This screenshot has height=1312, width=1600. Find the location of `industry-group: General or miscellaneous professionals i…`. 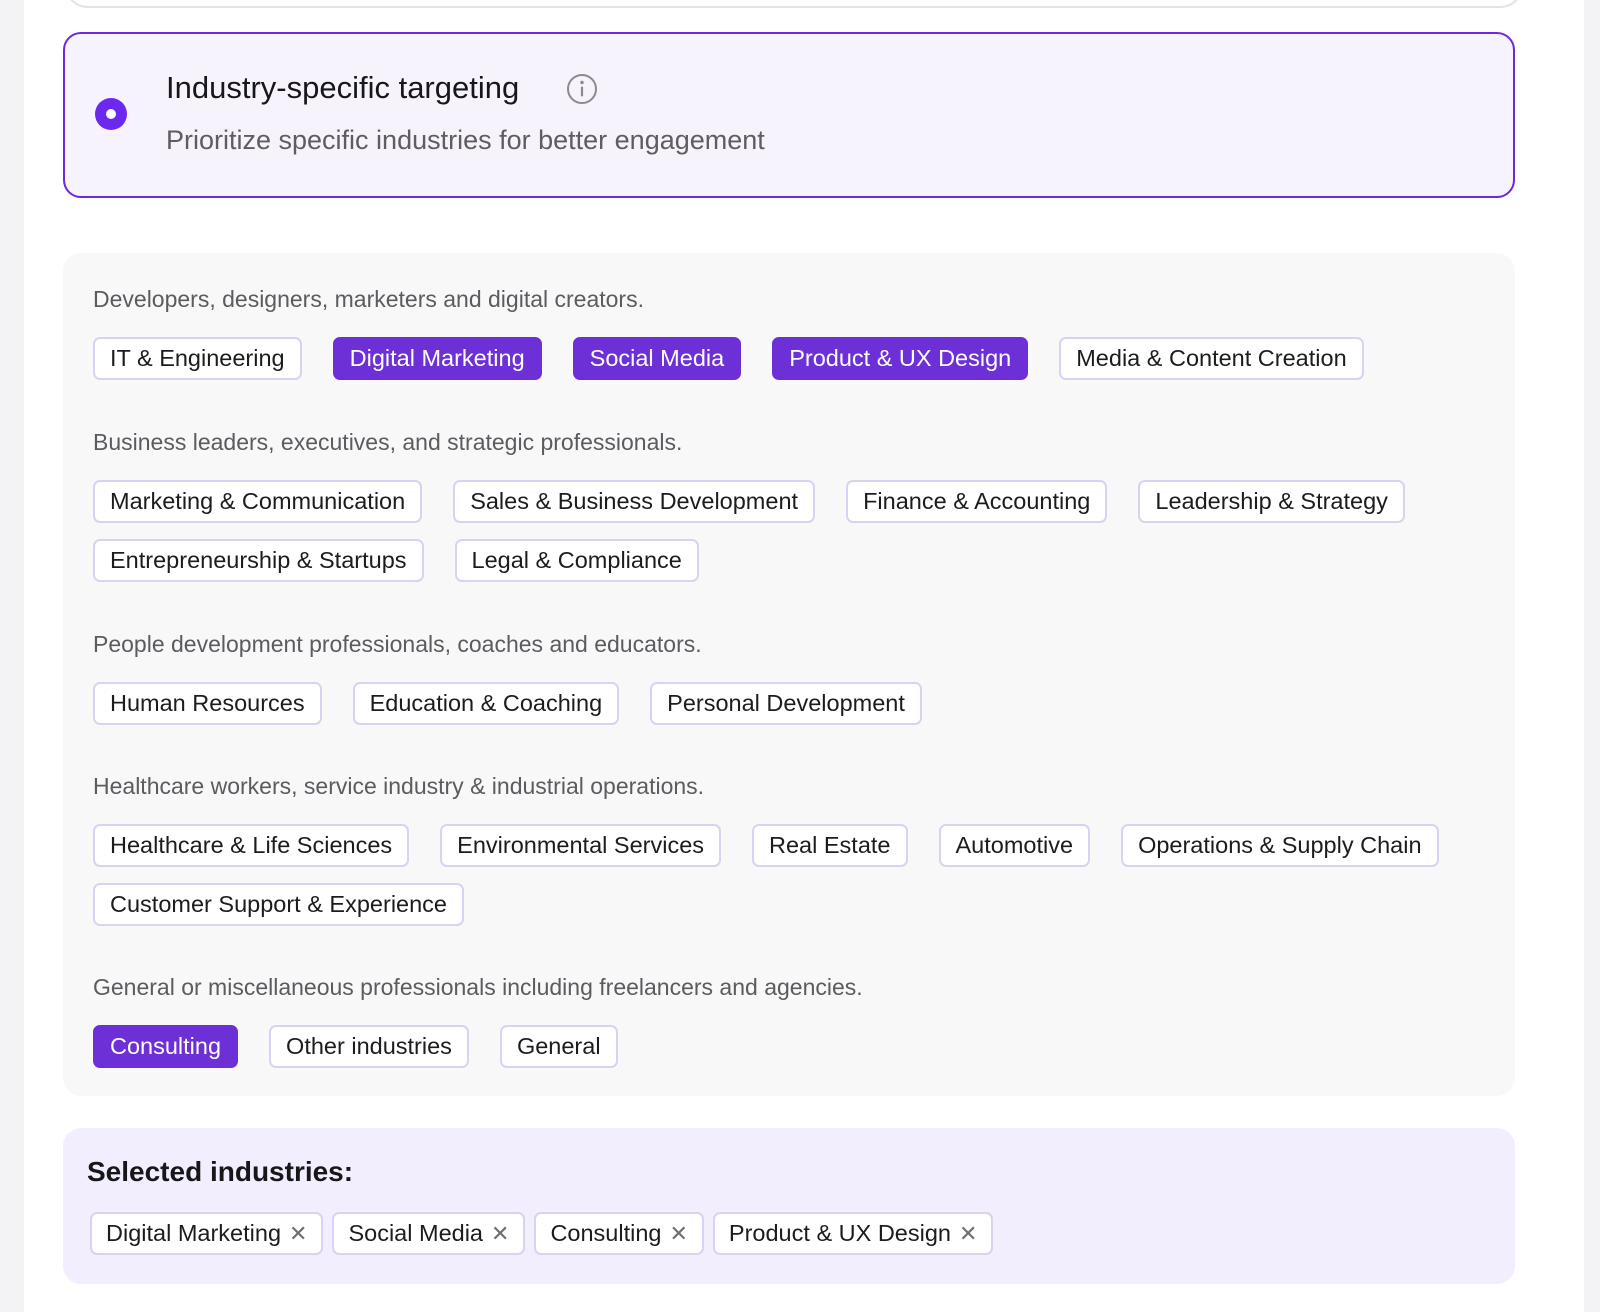

industry-group: General or miscellaneous professionals i… is located at coordinates (793, 1019).